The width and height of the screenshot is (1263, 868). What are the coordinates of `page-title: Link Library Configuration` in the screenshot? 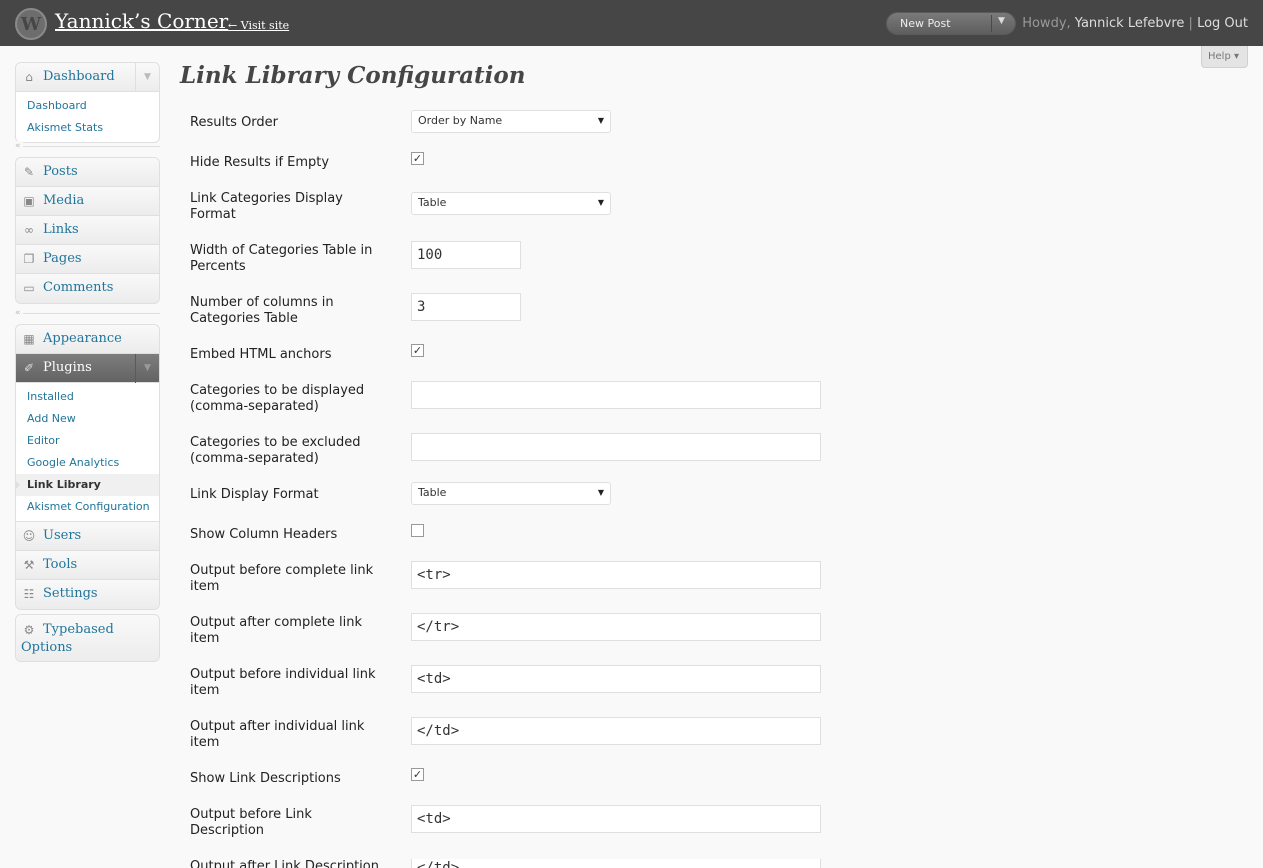 It's located at (353, 75).